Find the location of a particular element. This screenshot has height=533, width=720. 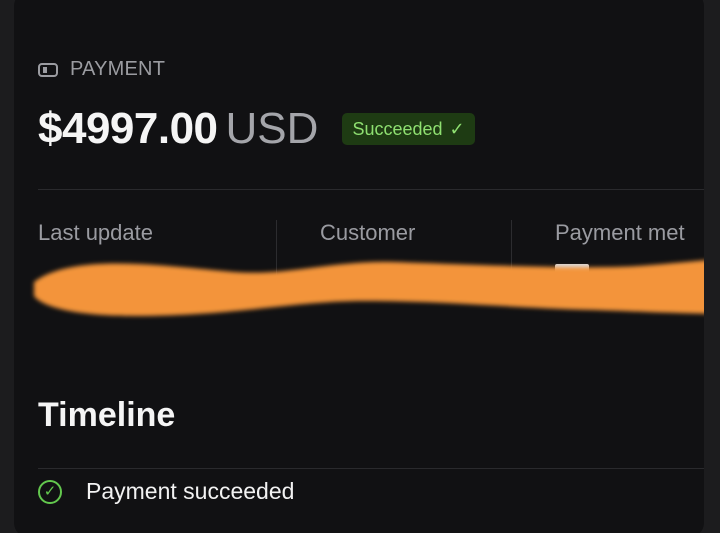

amount-row: $4997.00 USD Succeeded ✓ is located at coordinates (256, 129).